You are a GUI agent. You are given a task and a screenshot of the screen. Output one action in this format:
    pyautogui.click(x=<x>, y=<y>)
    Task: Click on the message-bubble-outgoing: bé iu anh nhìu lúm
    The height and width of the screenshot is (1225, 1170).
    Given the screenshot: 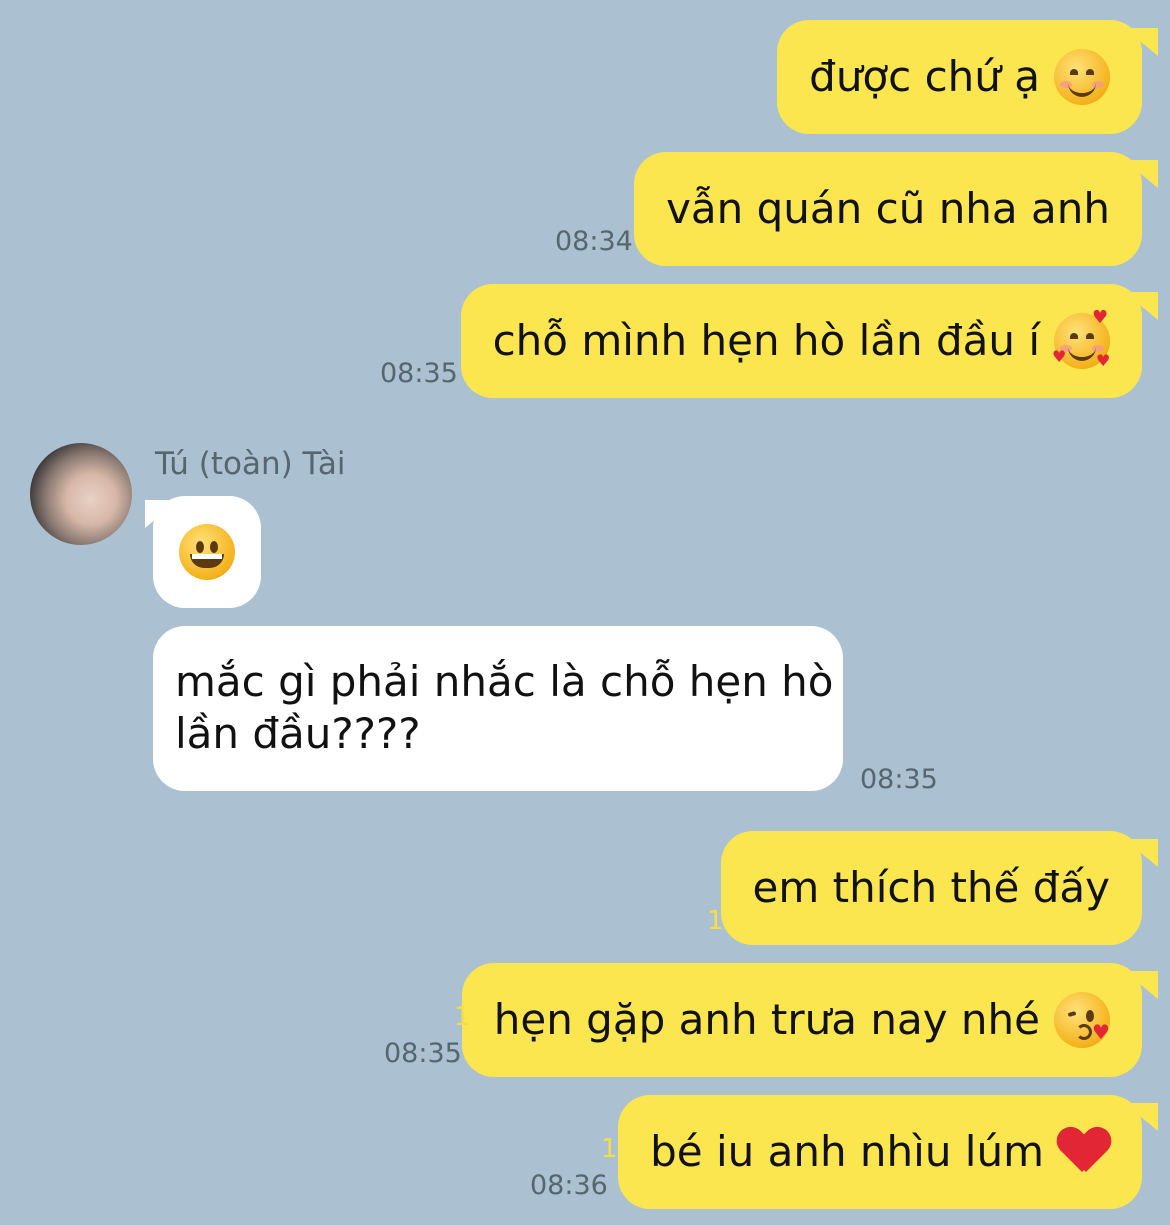 What is the action you would take?
    pyautogui.click(x=880, y=1152)
    